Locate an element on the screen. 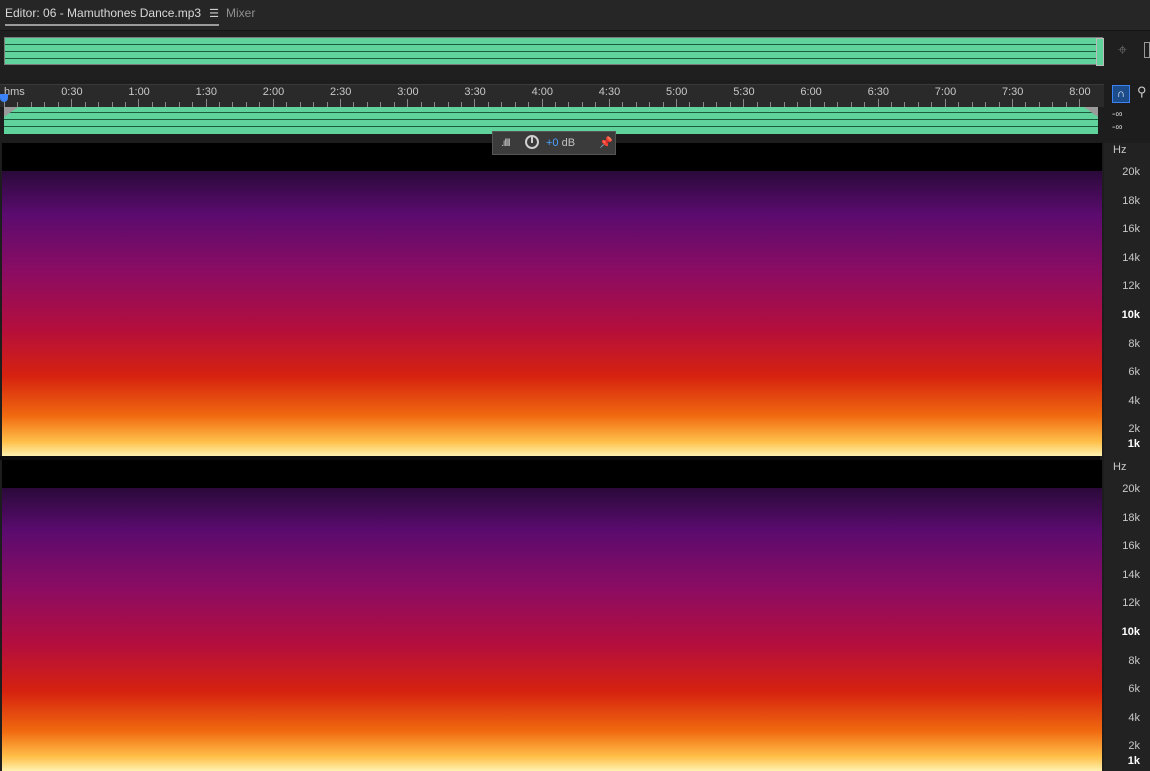  tab-mixer: Mixer is located at coordinates (240, 13).